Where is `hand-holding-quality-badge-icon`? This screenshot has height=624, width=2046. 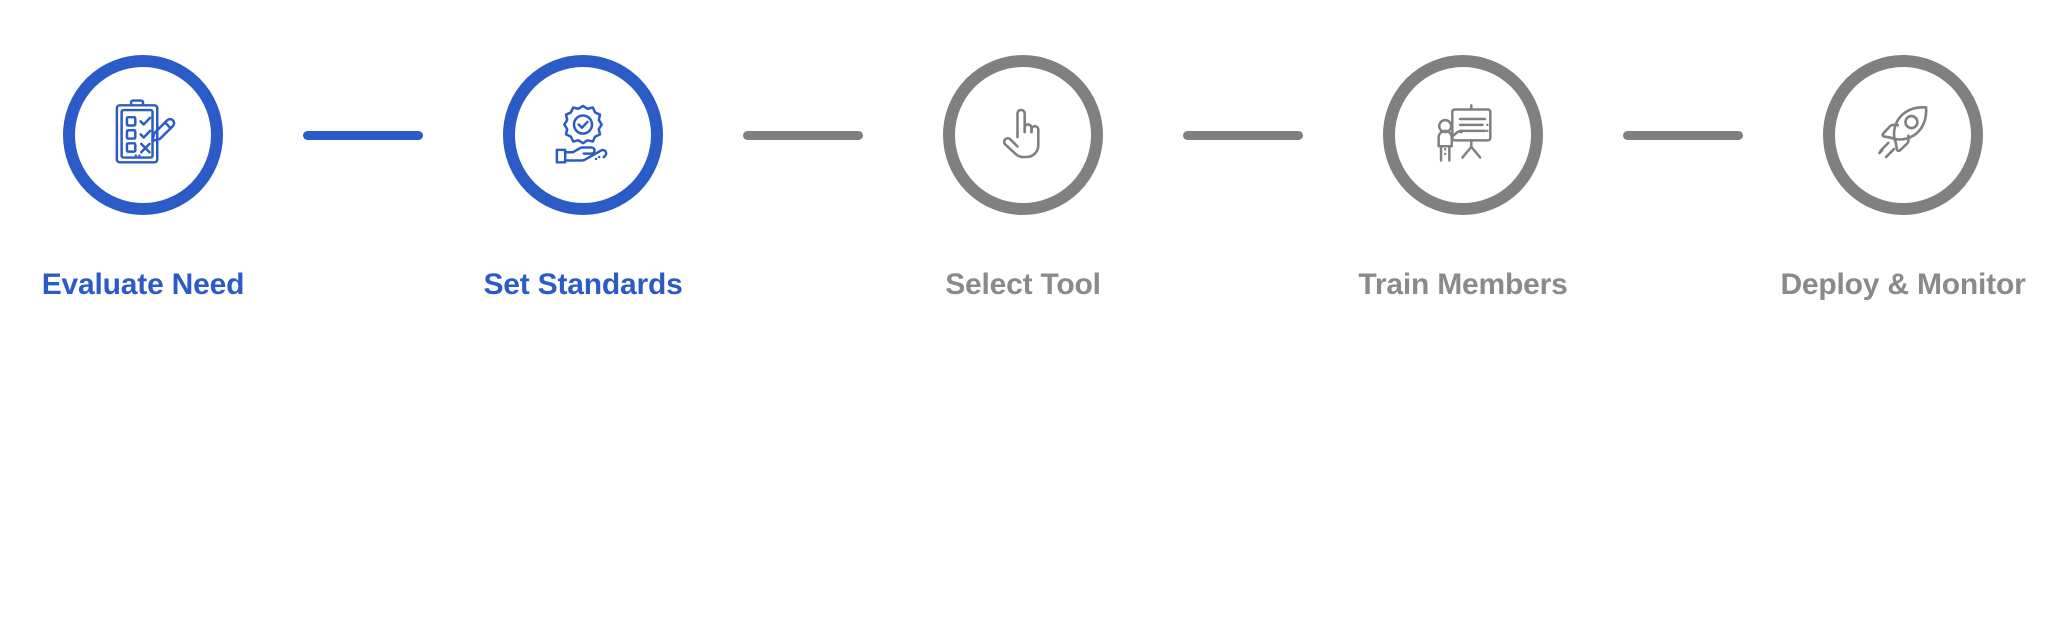 hand-holding-quality-badge-icon is located at coordinates (583, 135).